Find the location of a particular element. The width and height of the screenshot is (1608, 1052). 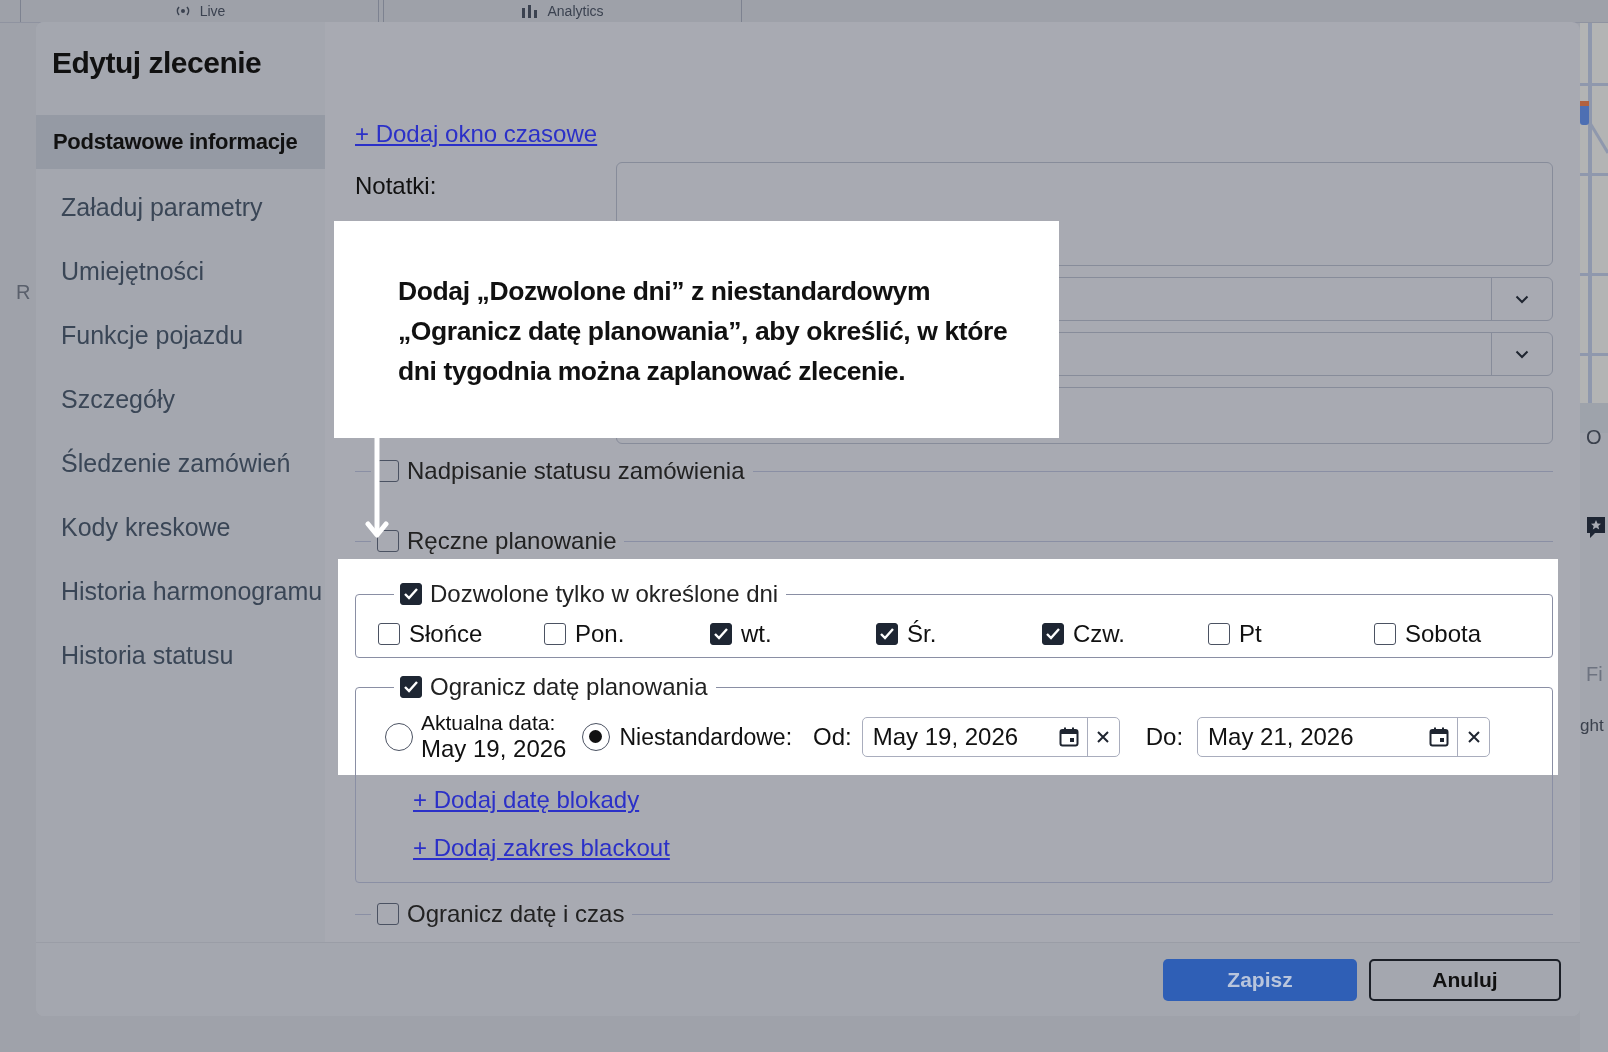

save-button: Zapisz is located at coordinates (1260, 979).